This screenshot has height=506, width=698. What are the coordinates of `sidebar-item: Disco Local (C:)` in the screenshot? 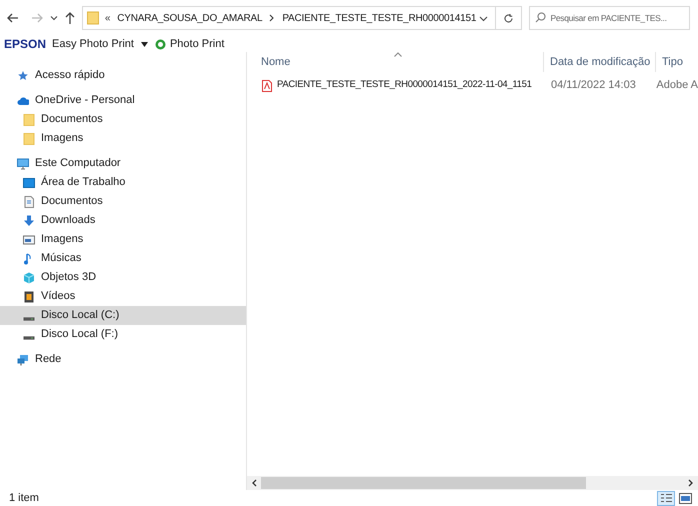 It's located at (123, 315).